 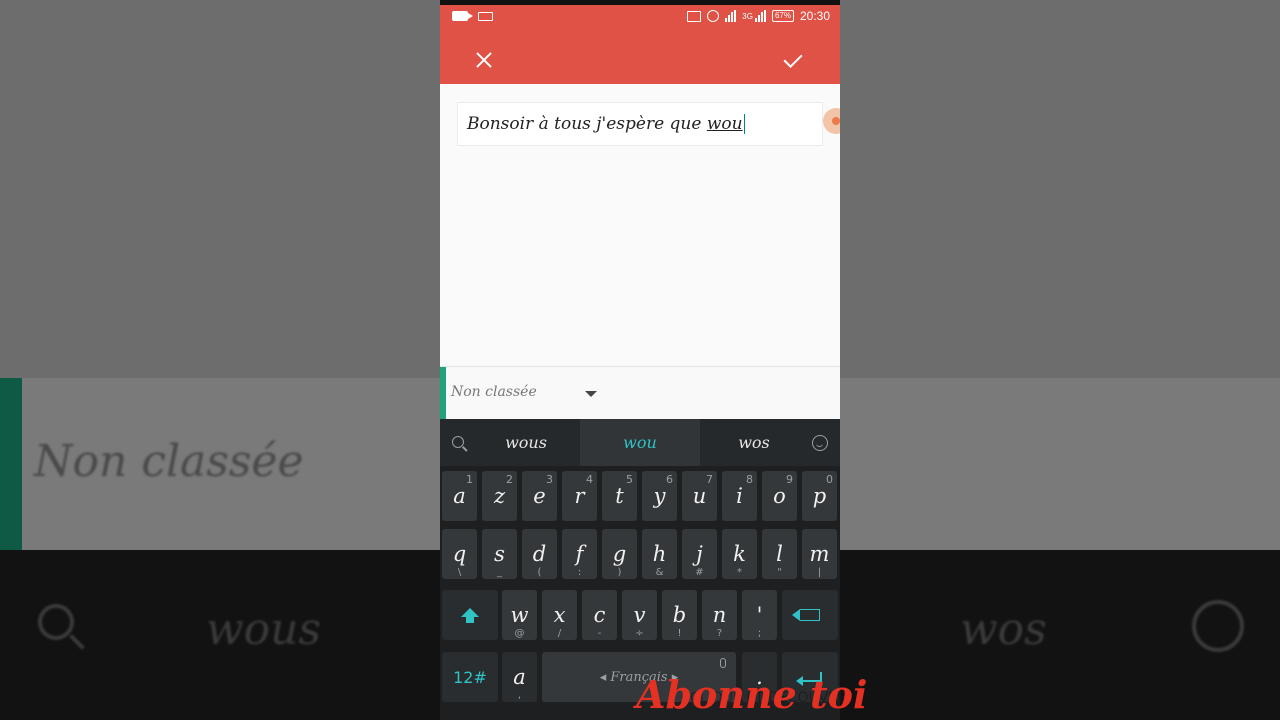 I want to click on key-apostrophe: ';, so click(x=759, y=615).